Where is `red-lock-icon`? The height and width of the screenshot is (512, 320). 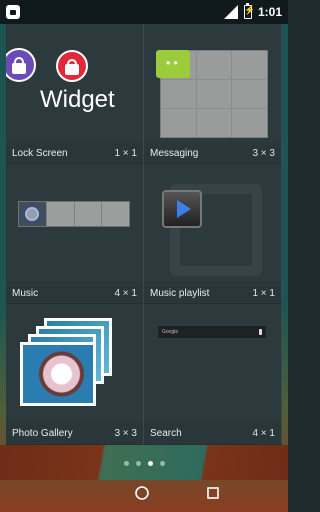
red-lock-icon is located at coordinates (72, 66).